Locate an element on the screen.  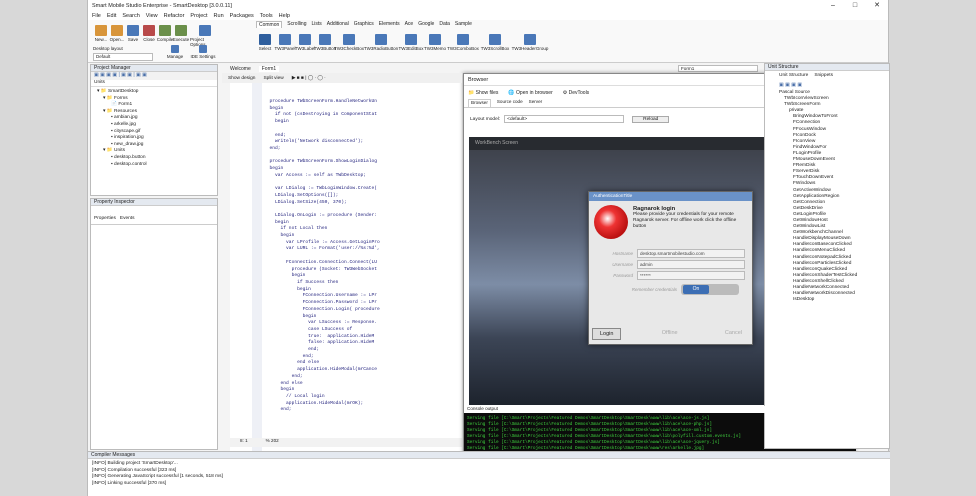
tw3checkbox-tool: TW3CheckBox is located at coordinates (349, 42).